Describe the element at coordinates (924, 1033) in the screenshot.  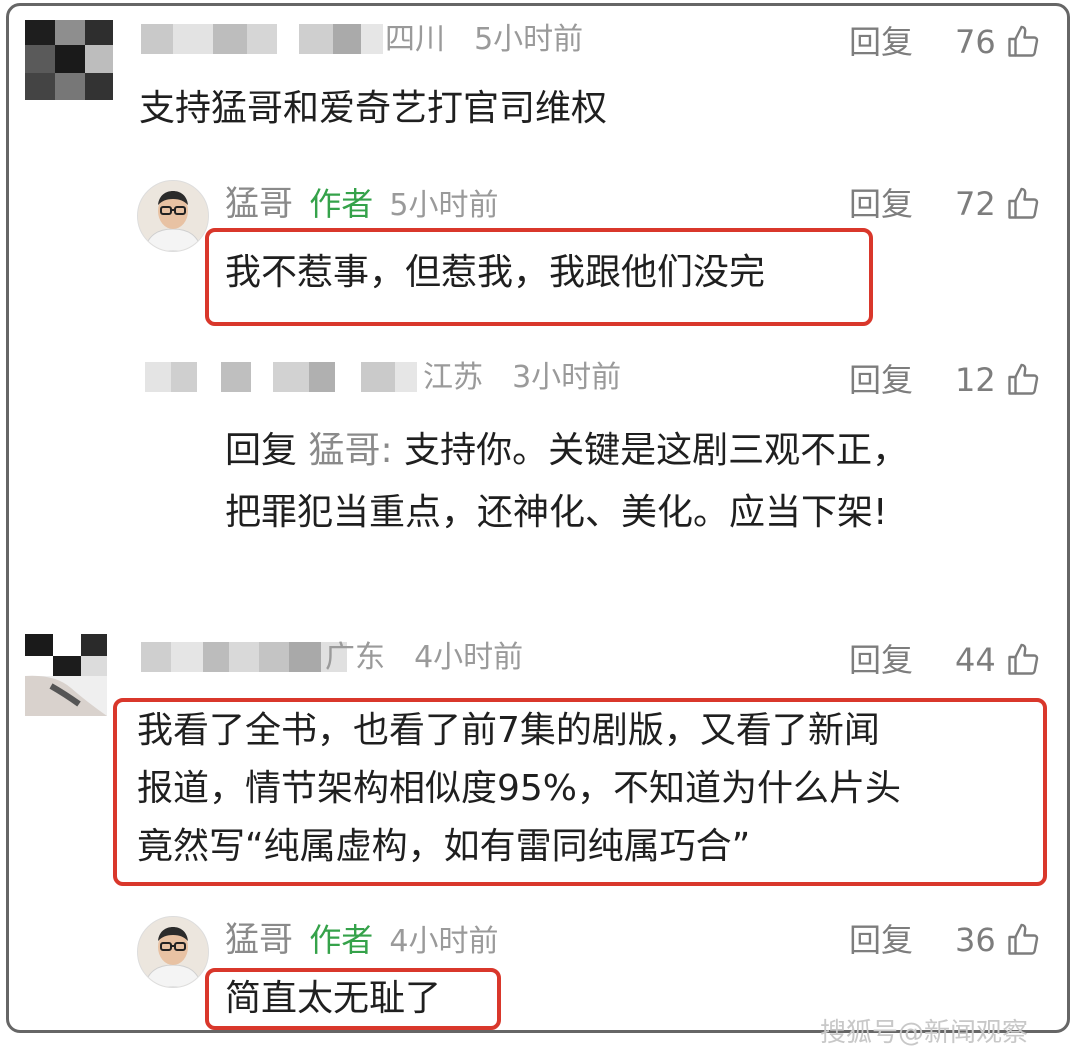
I see `watermark: 搜狐号@新闻观察` at that location.